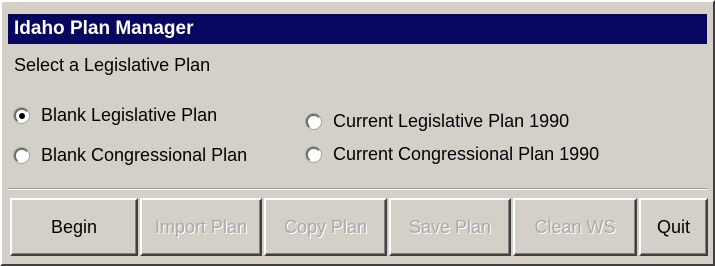 The height and width of the screenshot is (266, 715). Describe the element at coordinates (466, 154) in the screenshot. I see `radio-label: Current Congressional Plan 1990` at that location.